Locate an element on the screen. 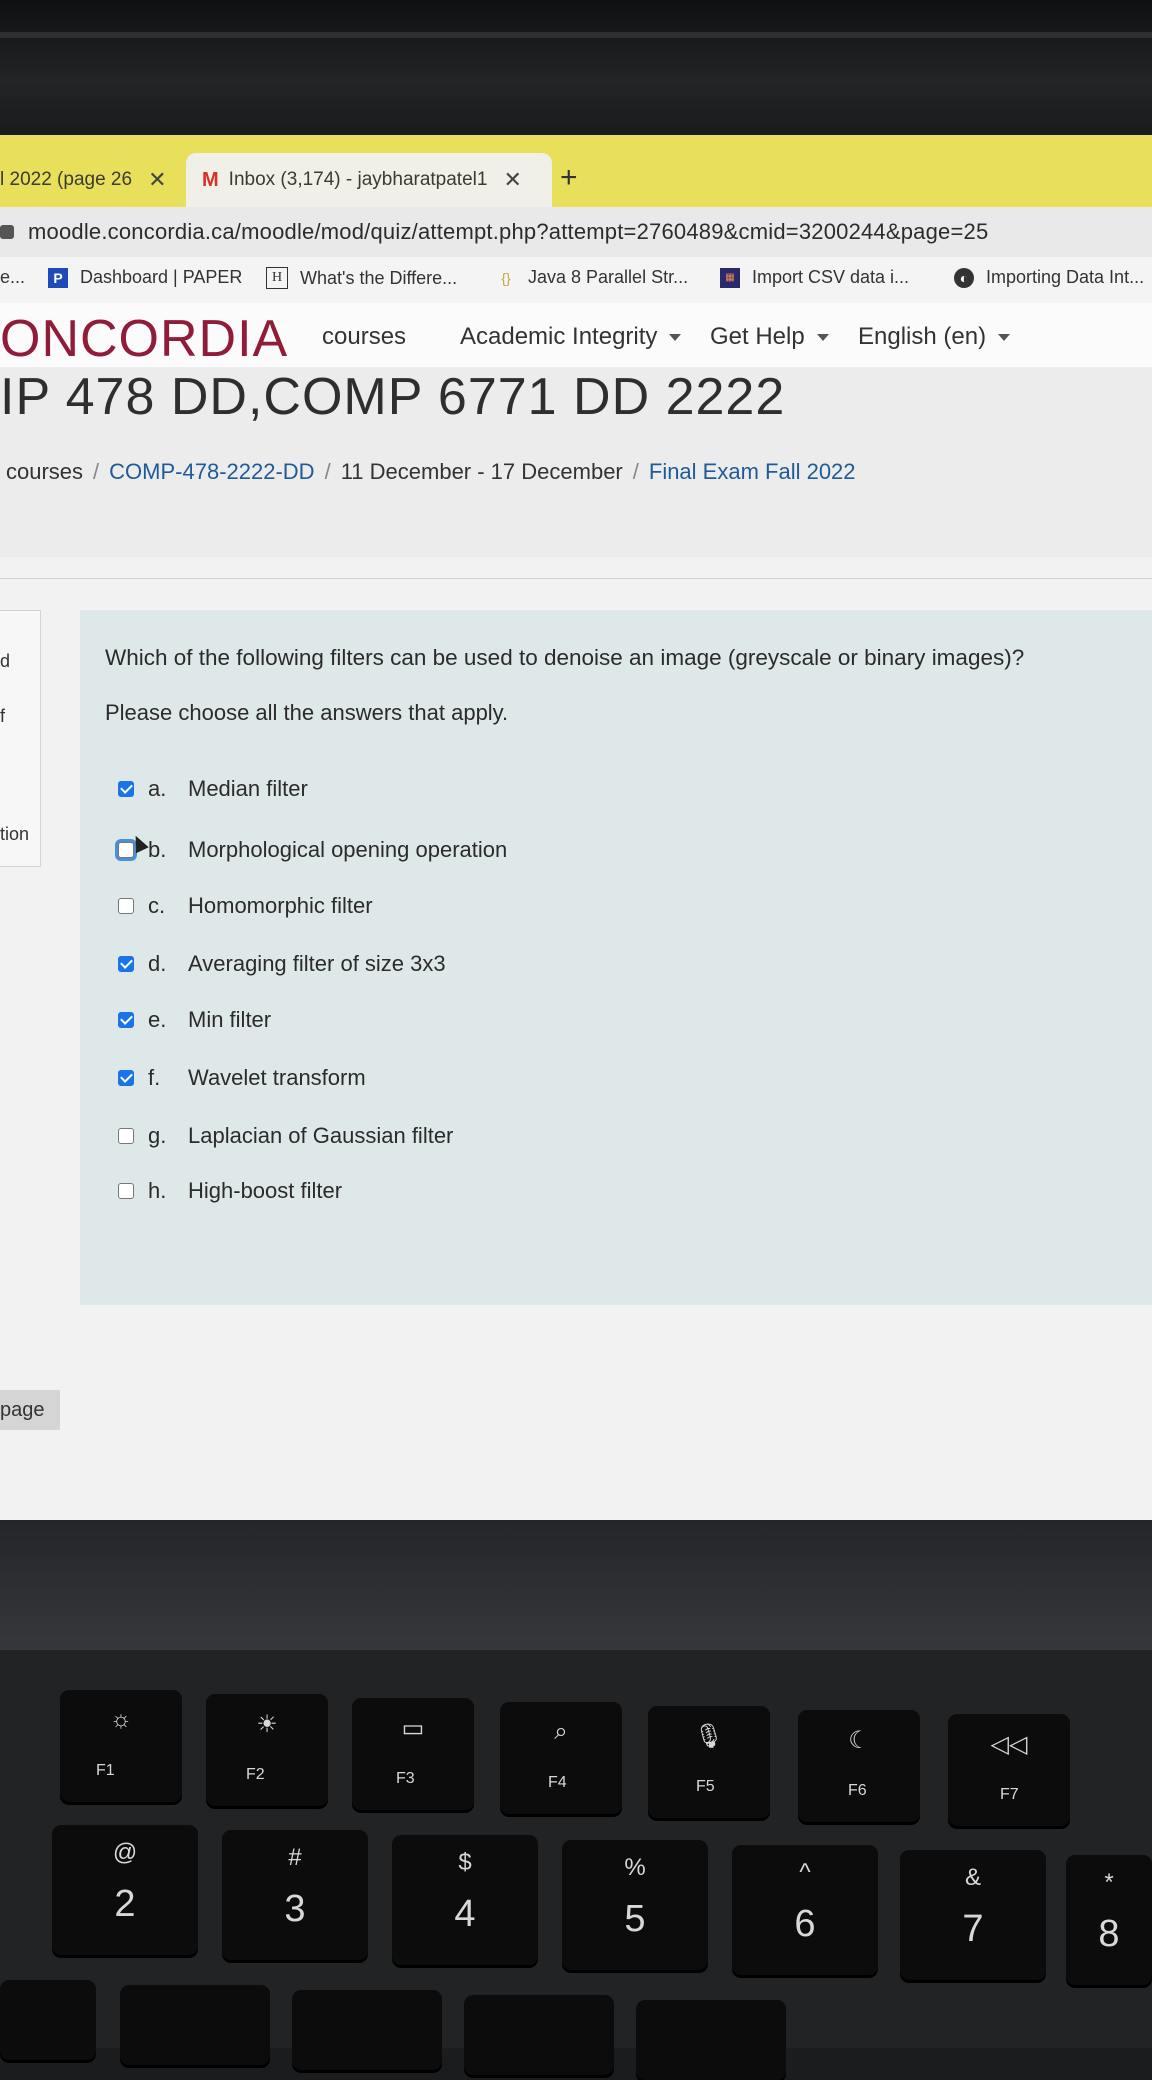 The image size is (1152, 2080). key-f1: ☼ F1 is located at coordinates (121, 1746).